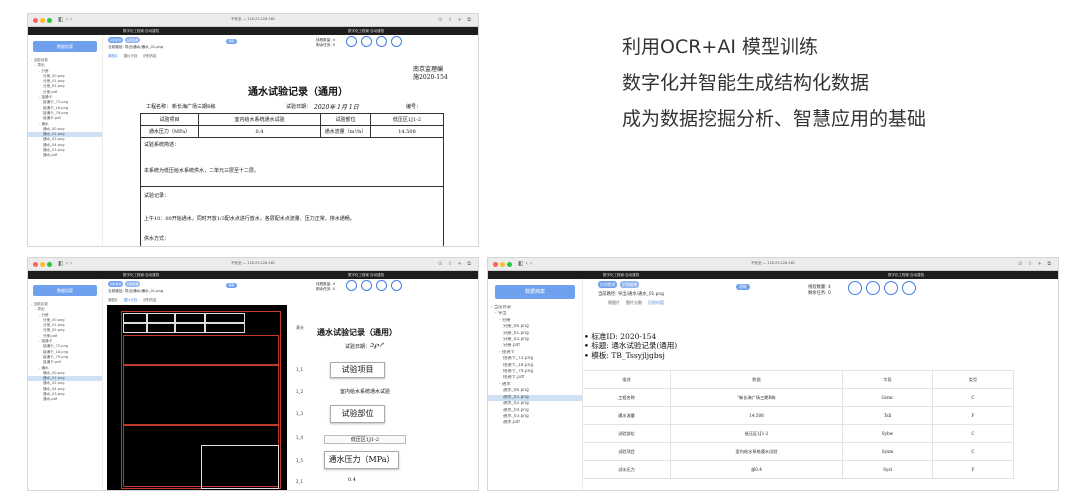 The width and height of the screenshot is (1080, 494). Describe the element at coordinates (407, 119) in the screenshot. I see `cell: 低压区1J1-2` at that location.